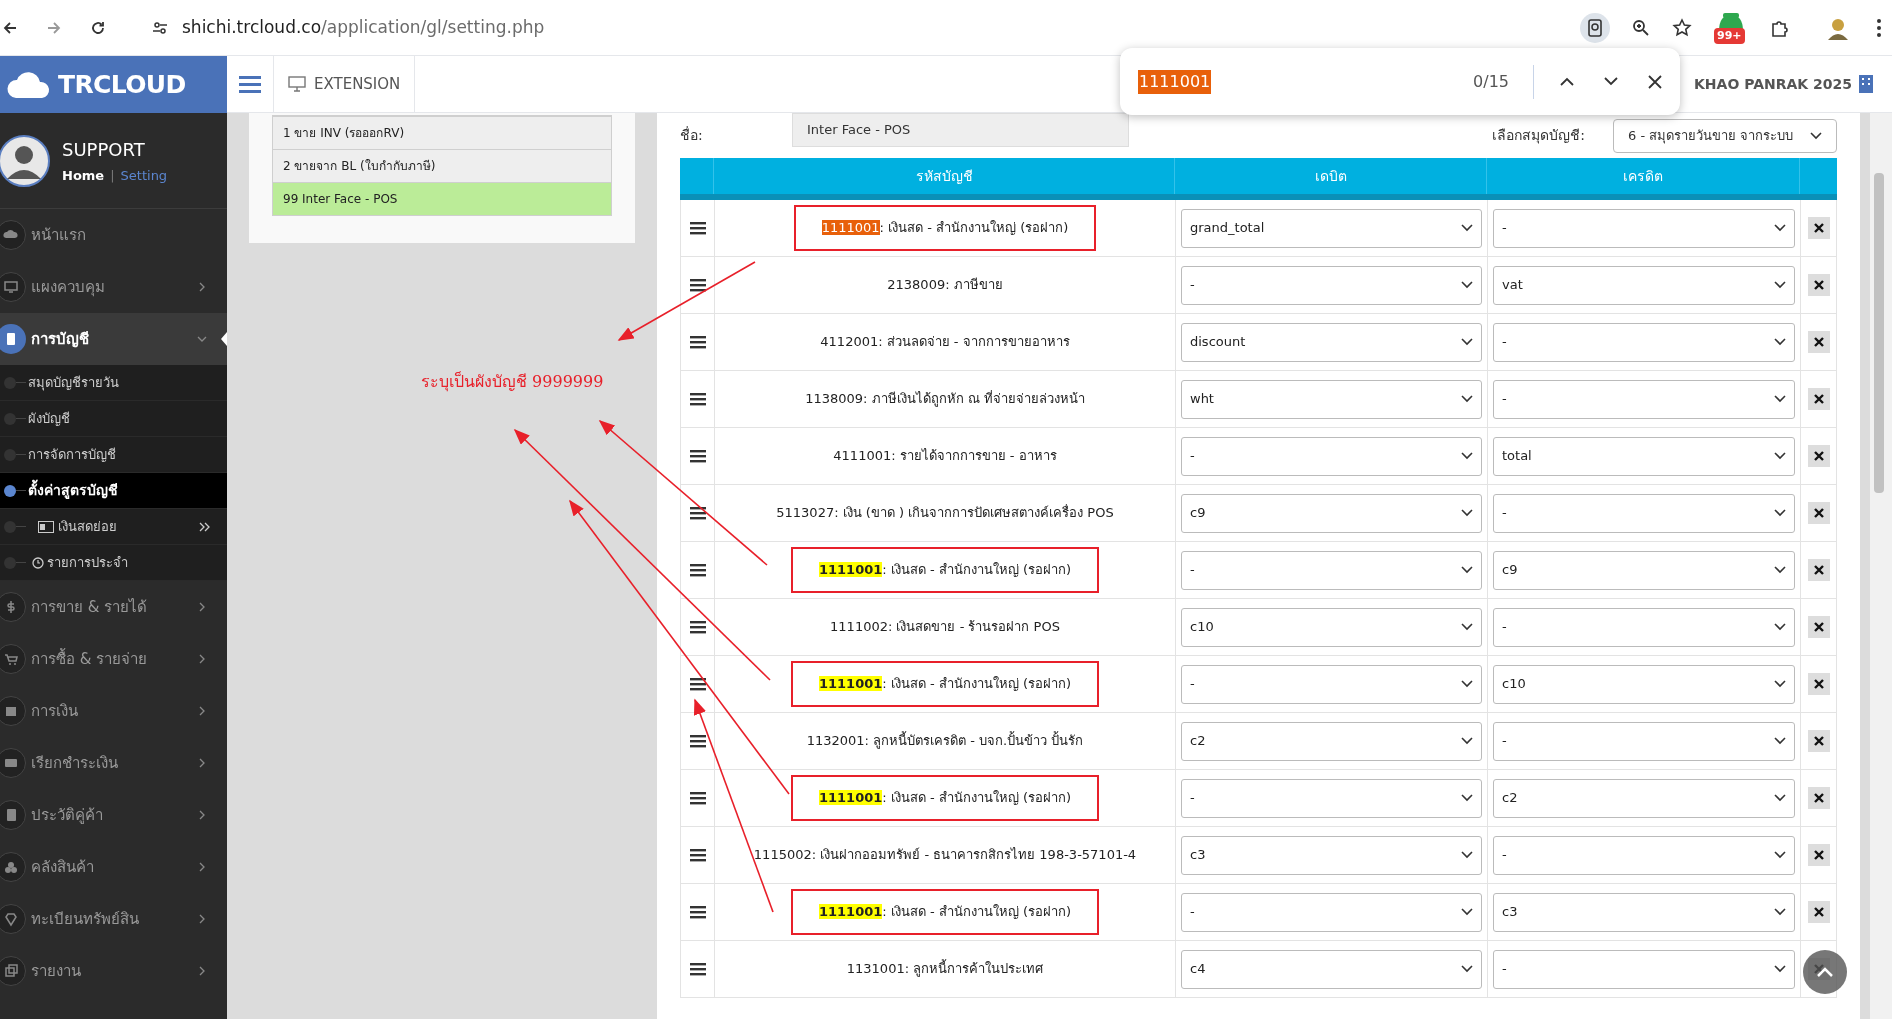  What do you see at coordinates (54, 27) in the screenshot?
I see `forward-icon` at bounding box center [54, 27].